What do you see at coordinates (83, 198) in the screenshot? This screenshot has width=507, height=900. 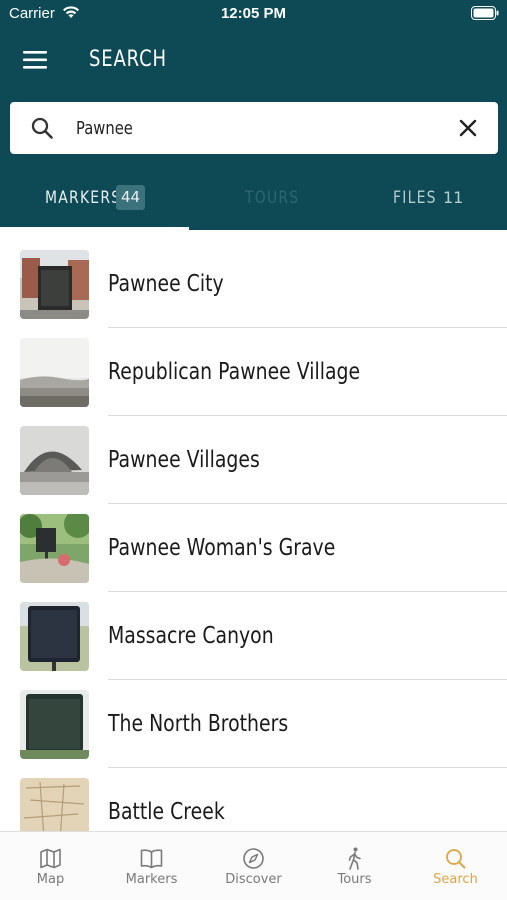 I see `tab-markers-label: MARKERS` at bounding box center [83, 198].